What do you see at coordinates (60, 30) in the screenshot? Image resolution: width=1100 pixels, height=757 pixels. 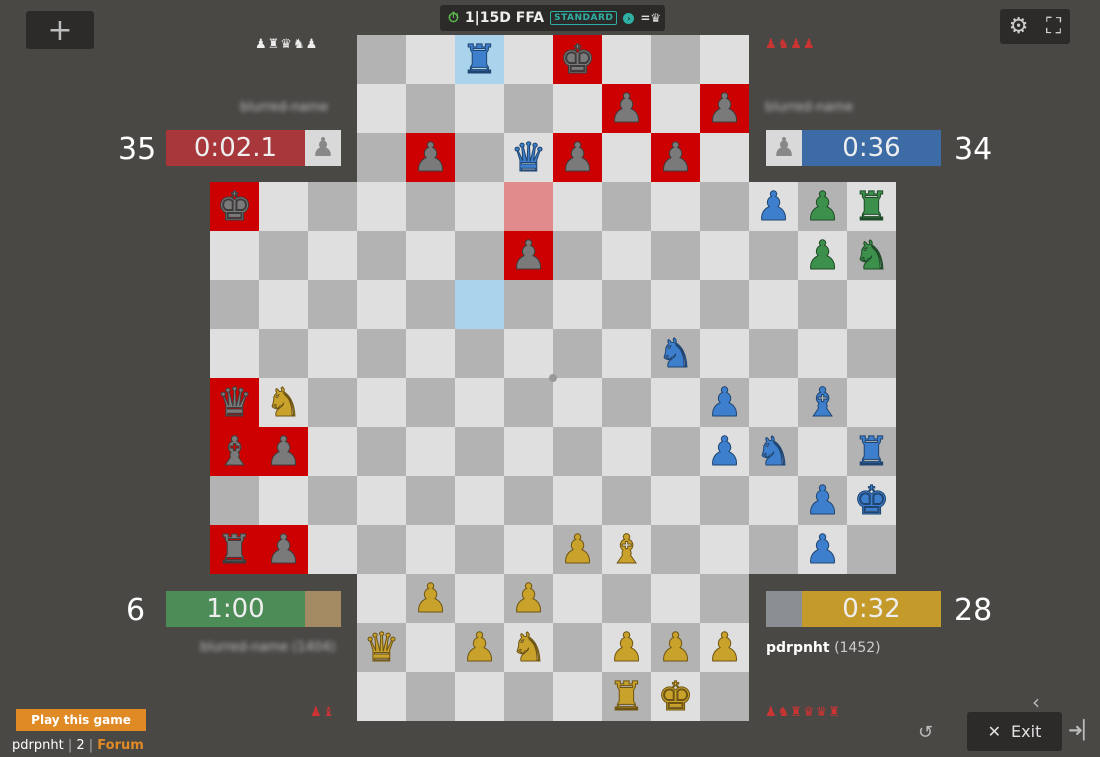 I see `add-game-button: +` at bounding box center [60, 30].